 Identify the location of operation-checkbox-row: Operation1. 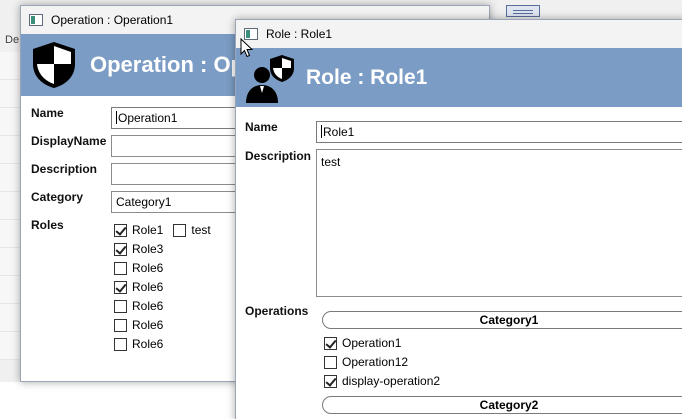
(367, 343).